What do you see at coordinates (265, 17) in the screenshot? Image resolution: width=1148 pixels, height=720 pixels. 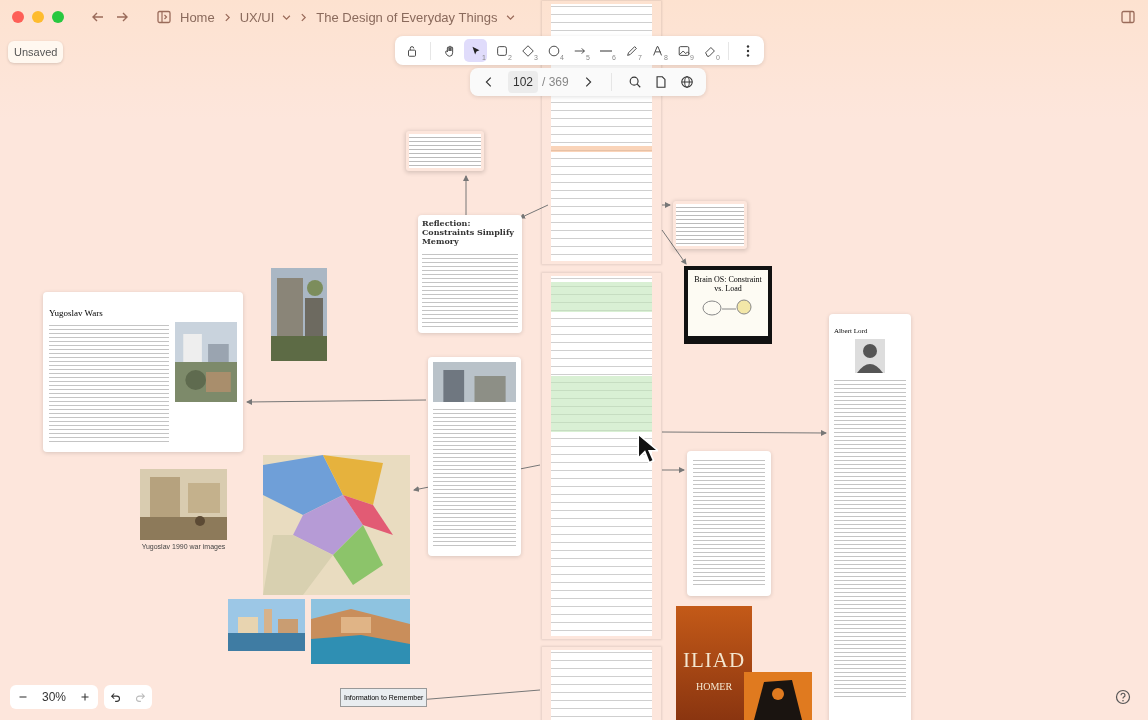 I see `breadcrumb-link: UX/UI` at bounding box center [265, 17].